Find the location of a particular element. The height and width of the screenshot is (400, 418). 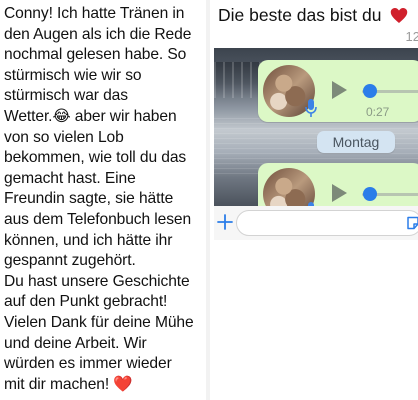

caption-text: Die beste das bist du is located at coordinates (300, 15).